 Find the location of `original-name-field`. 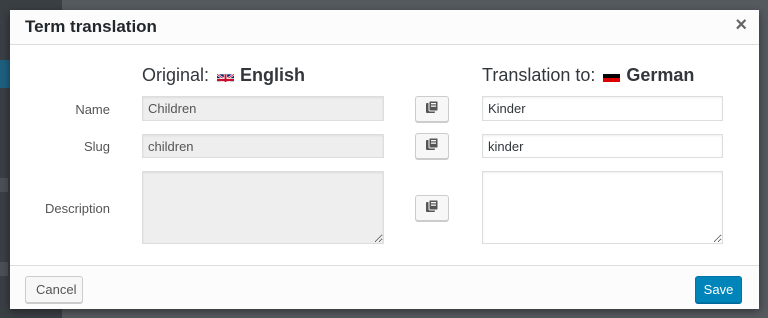

original-name-field is located at coordinates (263, 108).